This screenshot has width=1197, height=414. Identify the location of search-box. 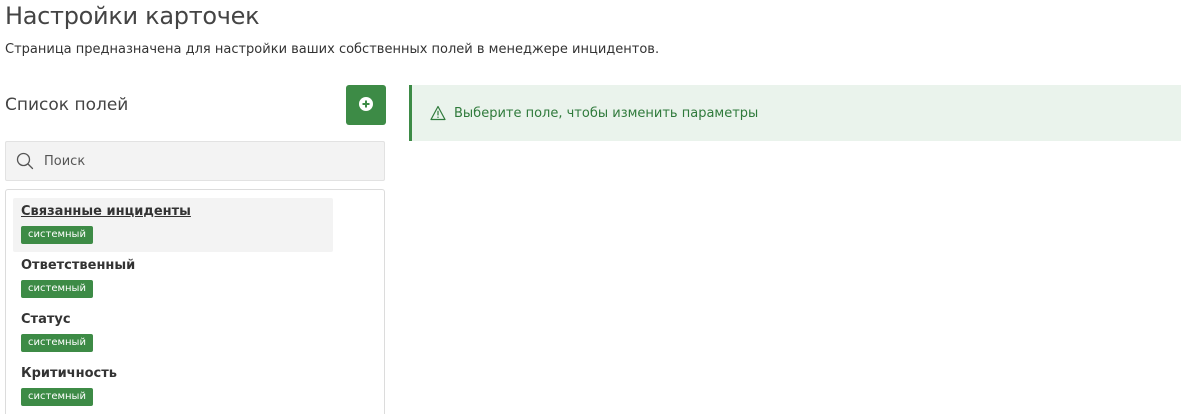
(195, 161).